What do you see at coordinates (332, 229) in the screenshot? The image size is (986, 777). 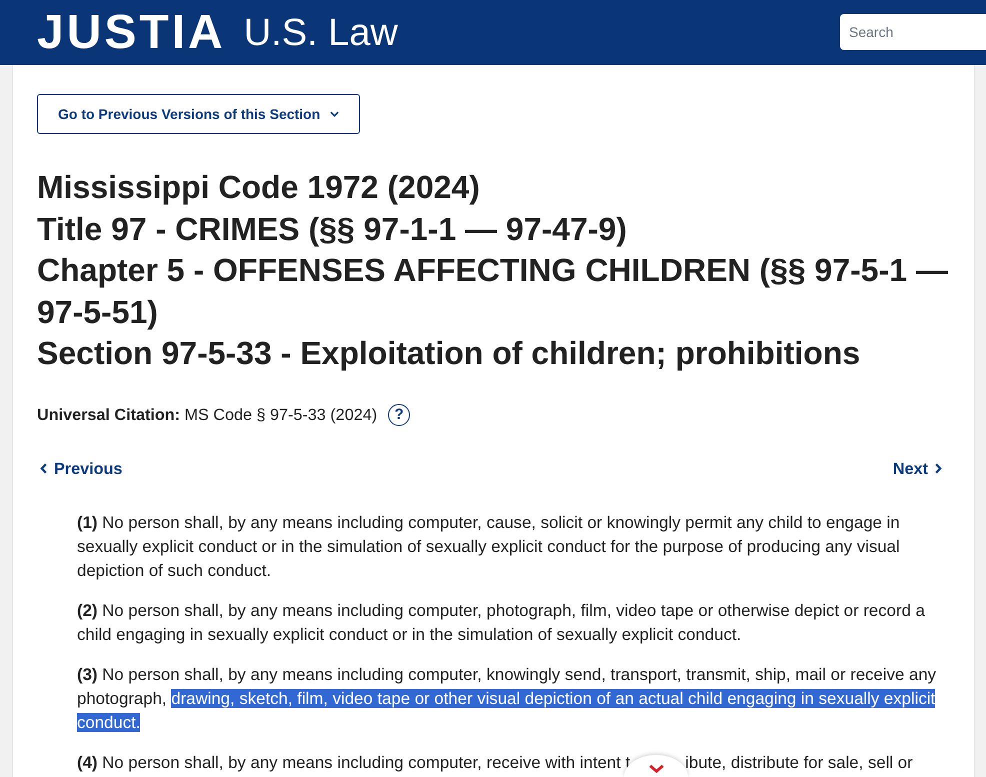 I see `heading-line: Title 97 - CRIMES (§§ 97-1-1 — 97-47-9)` at bounding box center [332, 229].